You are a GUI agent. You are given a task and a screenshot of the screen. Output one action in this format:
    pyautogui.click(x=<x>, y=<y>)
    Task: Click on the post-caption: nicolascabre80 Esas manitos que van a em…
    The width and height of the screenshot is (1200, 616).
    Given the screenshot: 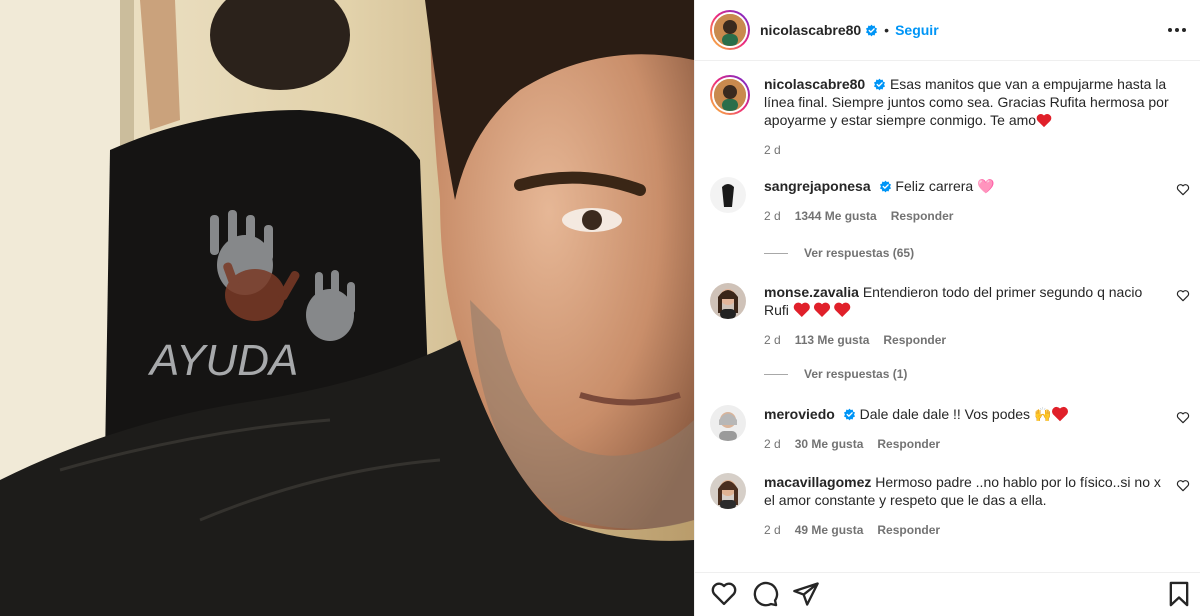 What is the action you would take?
    pyautogui.click(x=950, y=117)
    